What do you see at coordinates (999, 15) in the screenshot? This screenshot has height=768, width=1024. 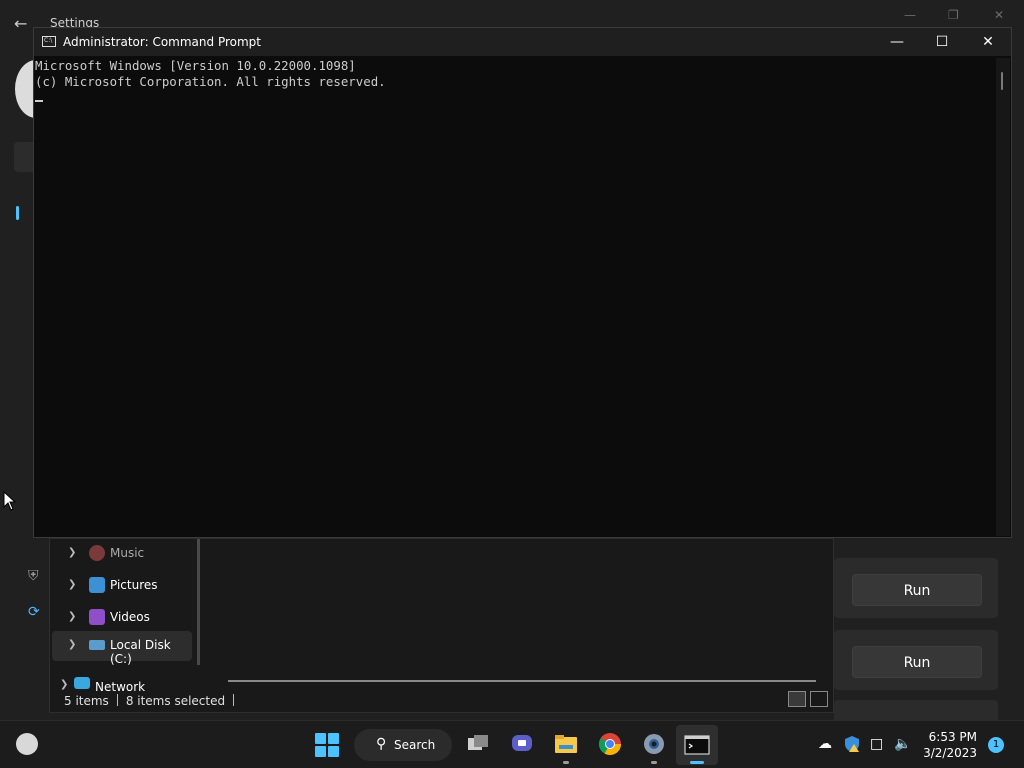 I see `settings-close-icon: ✕` at bounding box center [999, 15].